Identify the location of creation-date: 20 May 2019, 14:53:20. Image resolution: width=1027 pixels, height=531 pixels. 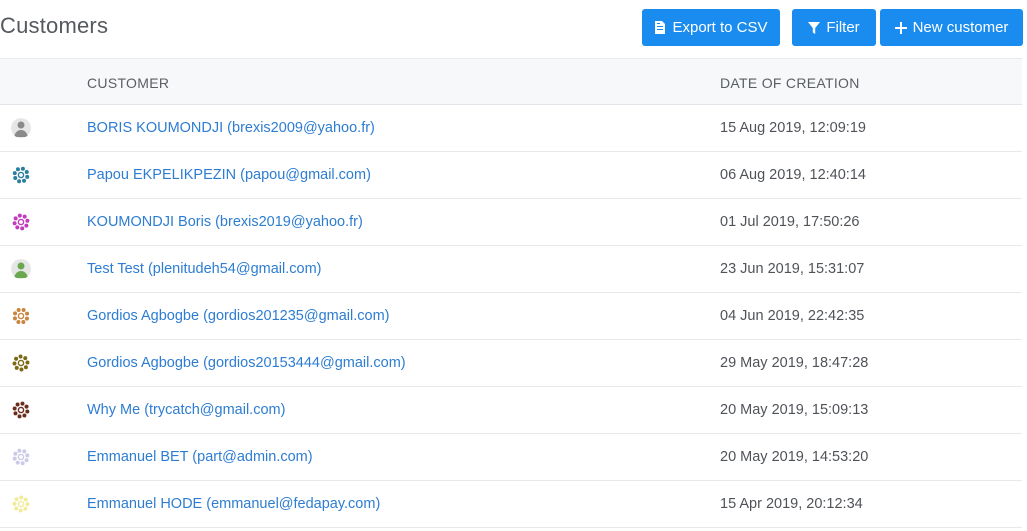
(794, 457).